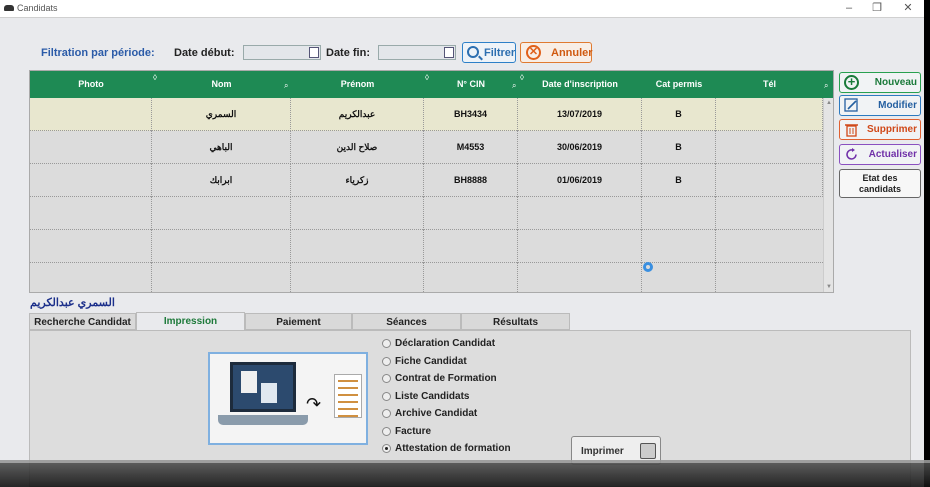  I want to click on date-fin-field, so click(417, 52).